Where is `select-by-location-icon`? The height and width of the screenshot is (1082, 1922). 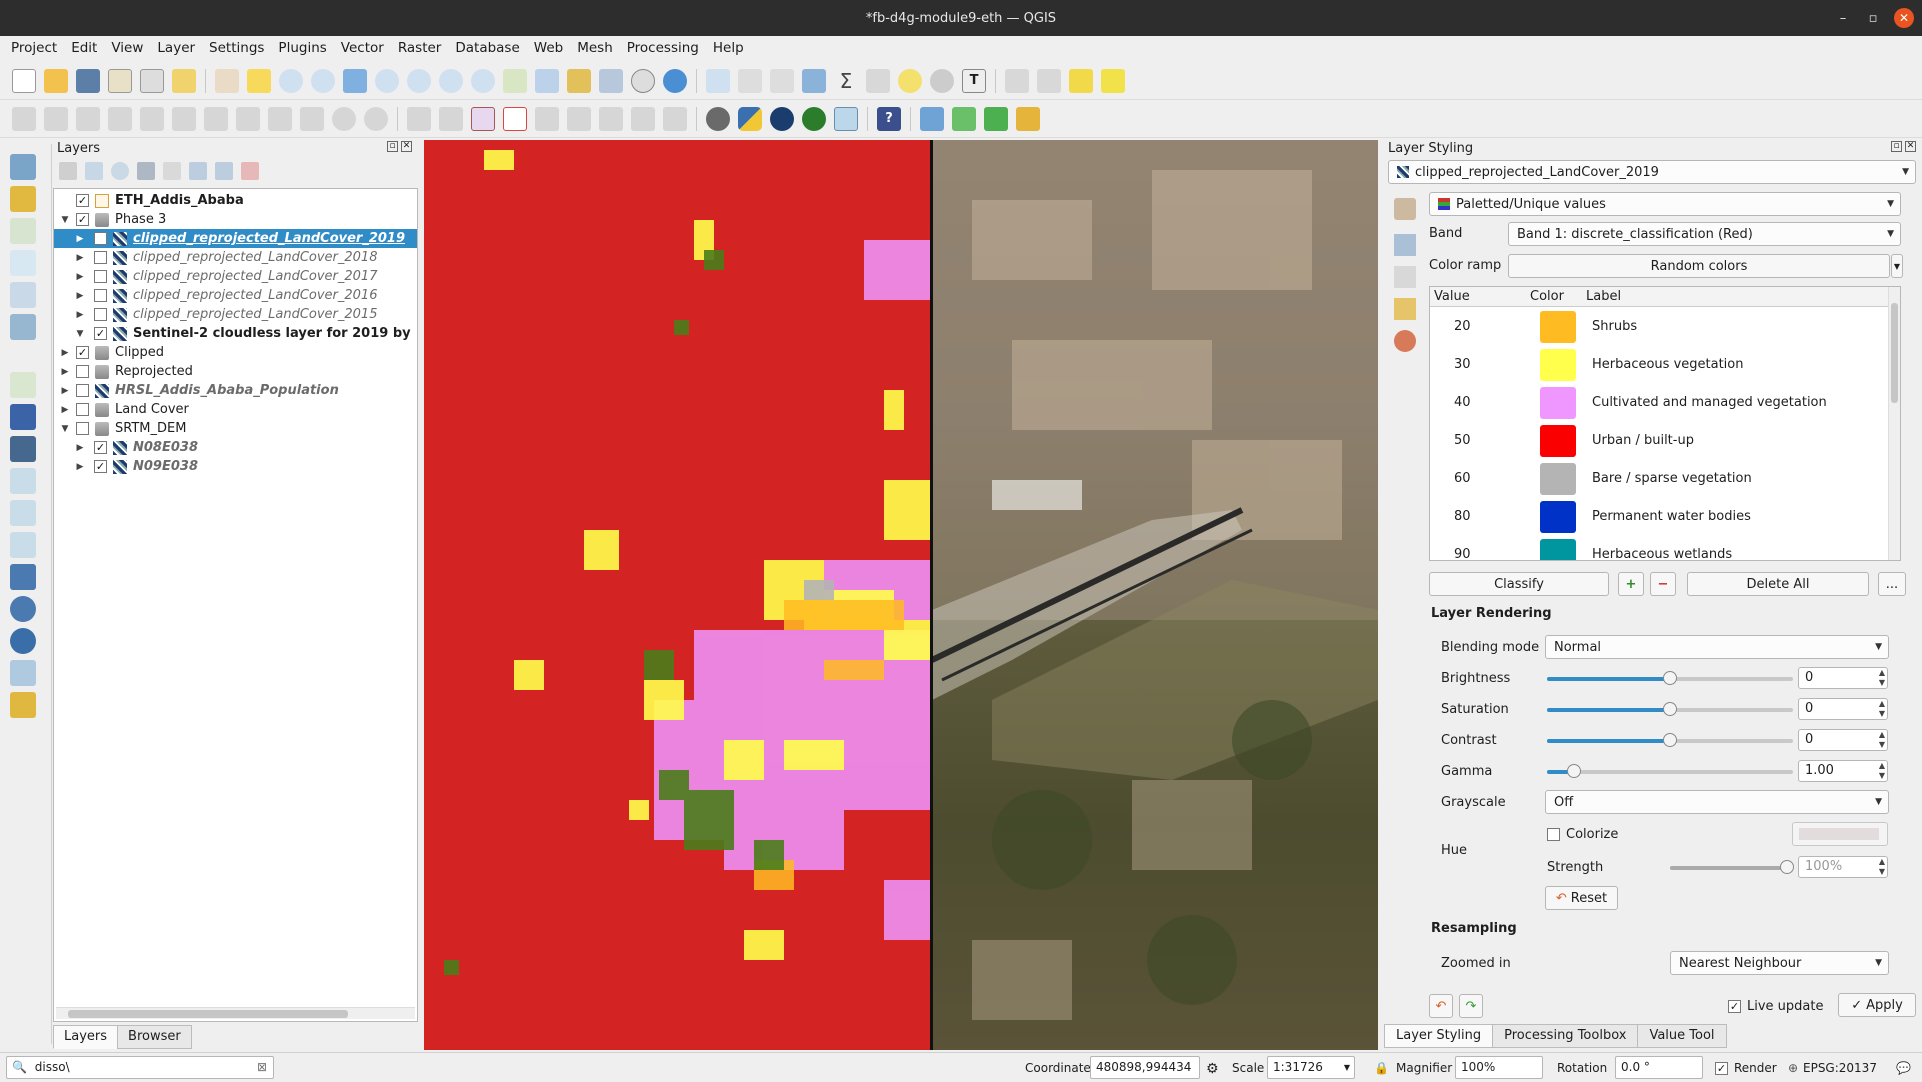
select-by-location-icon is located at coordinates (1113, 80).